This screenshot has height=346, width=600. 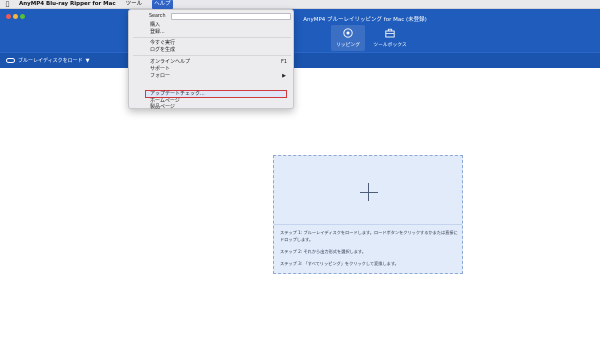 What do you see at coordinates (300, 38) in the screenshot?
I see `main-toolbar: リッピング ツールボックス` at bounding box center [300, 38].